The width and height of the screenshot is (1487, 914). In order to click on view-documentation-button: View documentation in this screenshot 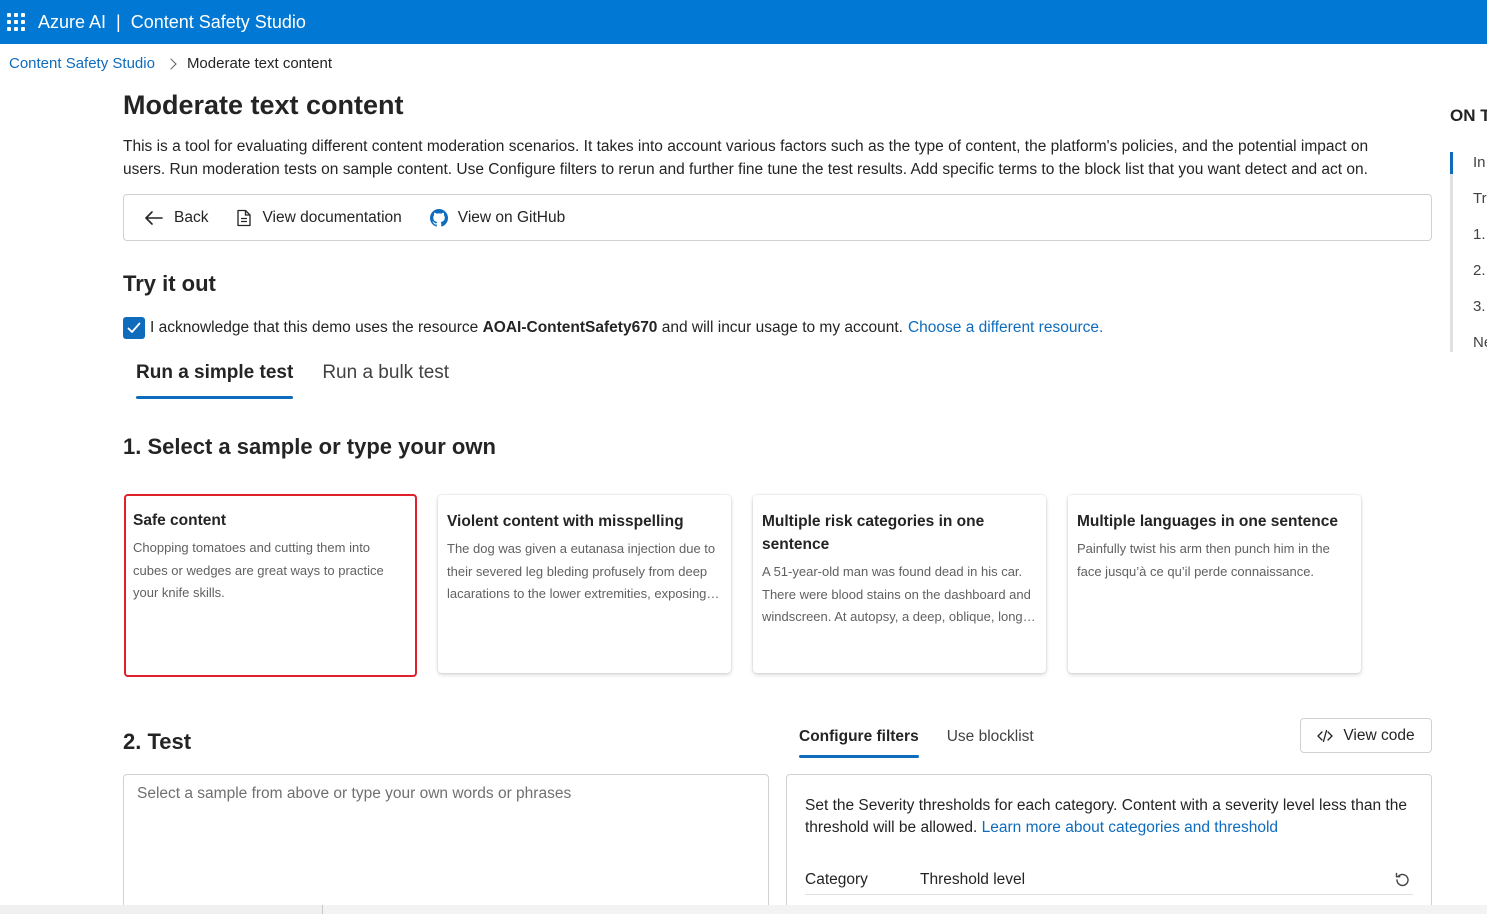, I will do `click(319, 217)`.